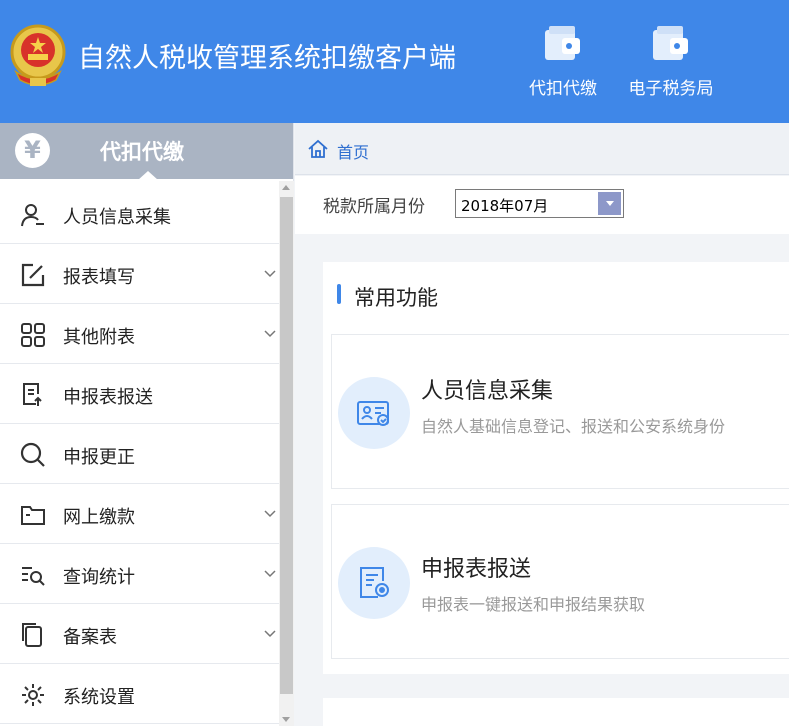 The width and height of the screenshot is (789, 726). What do you see at coordinates (99, 277) in the screenshot?
I see `sidebar-item-label: 报表填写` at bounding box center [99, 277].